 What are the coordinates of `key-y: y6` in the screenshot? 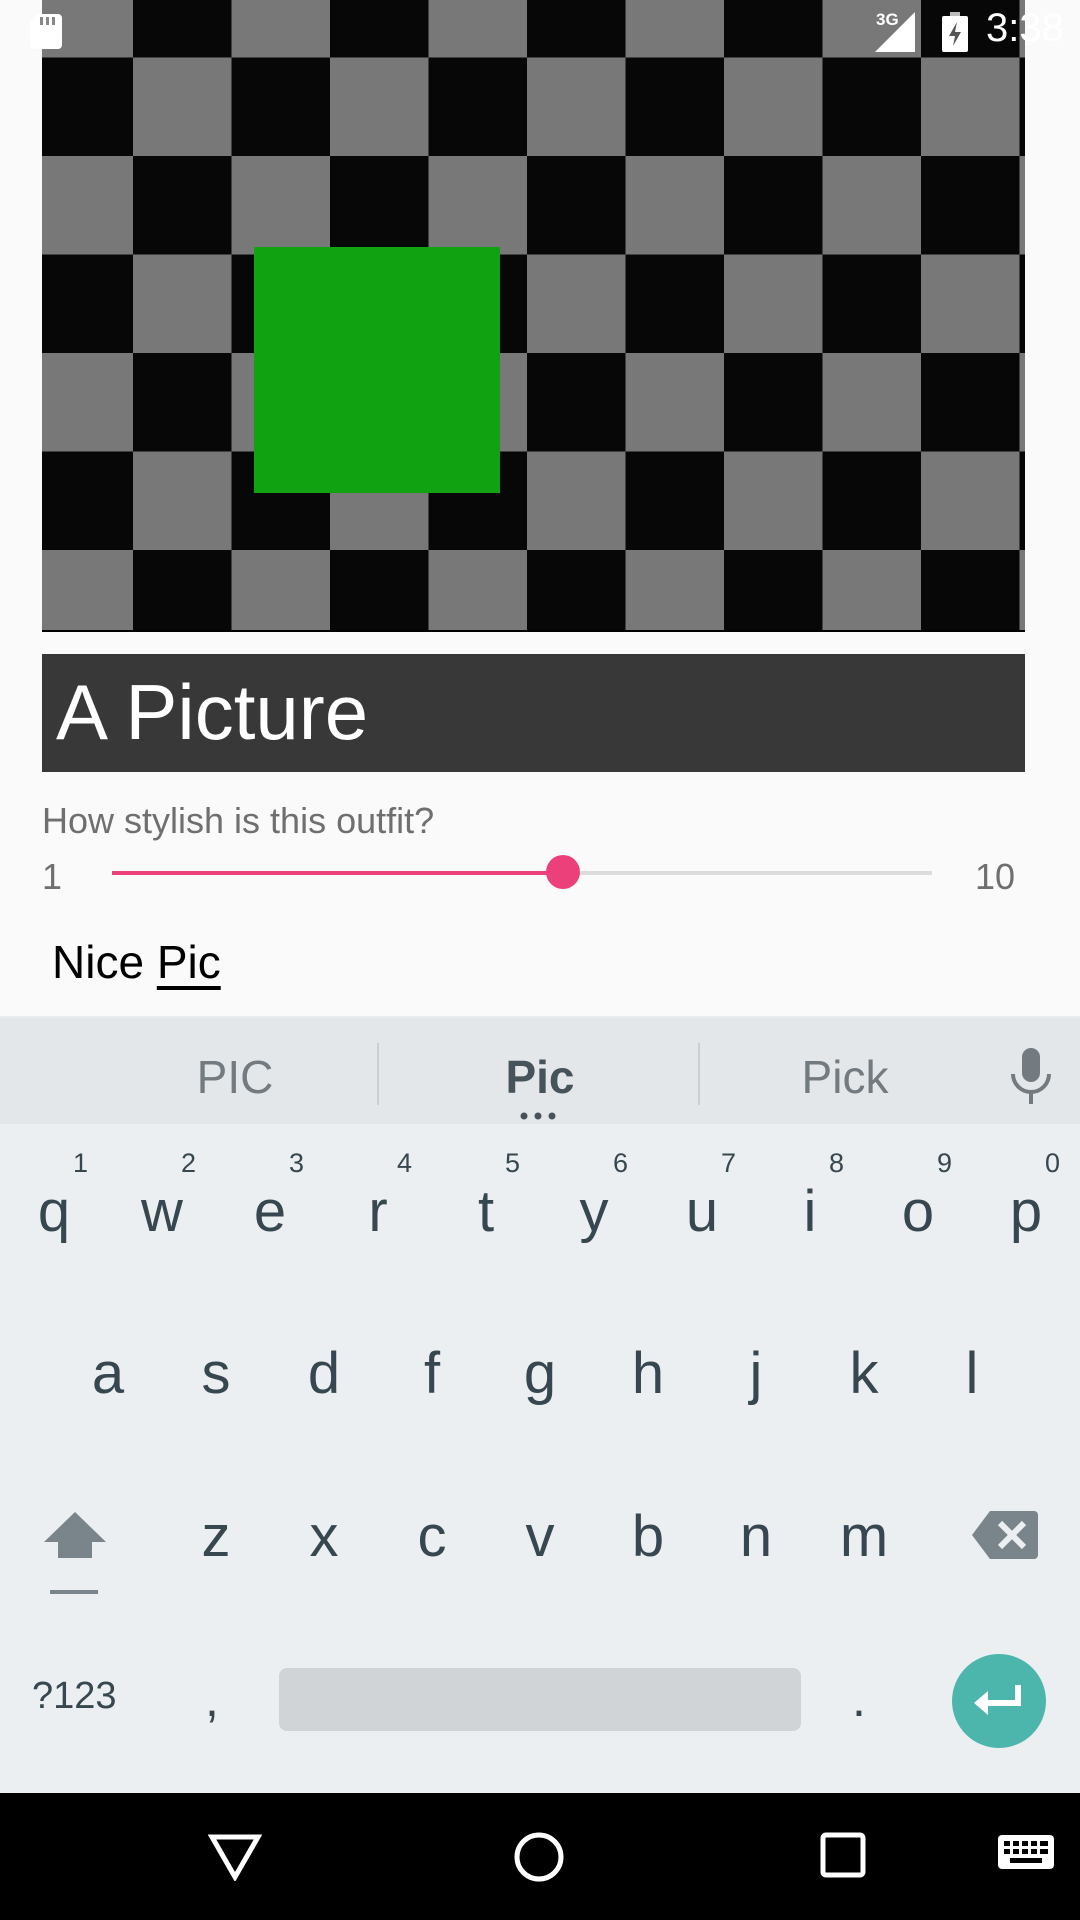 It's located at (594, 1215).